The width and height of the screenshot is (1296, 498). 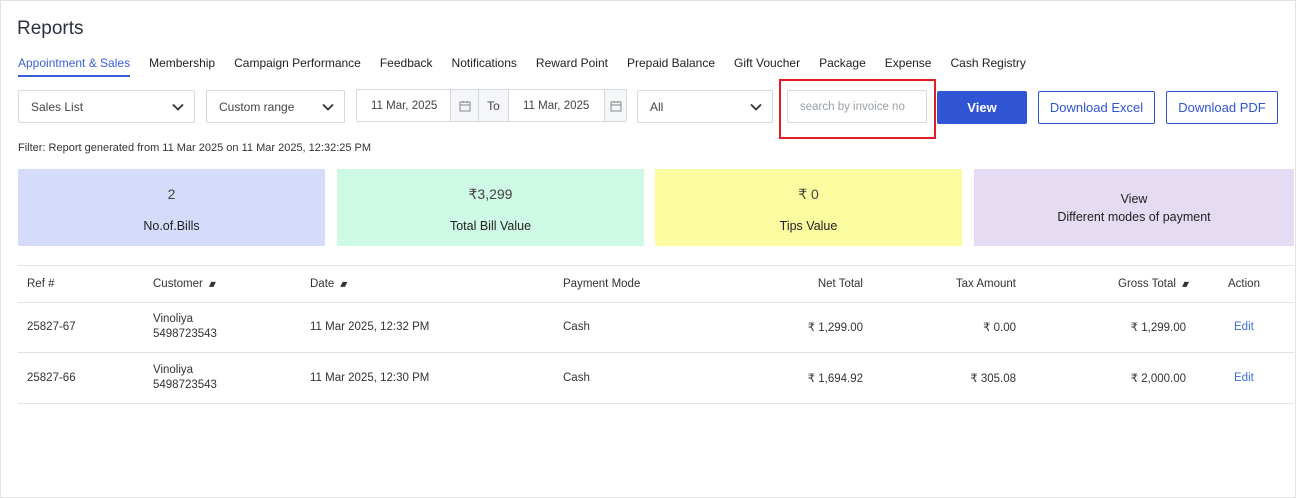 What do you see at coordinates (556, 106) in the screenshot?
I see `date-to-input: 11 Mar, 2025` at bounding box center [556, 106].